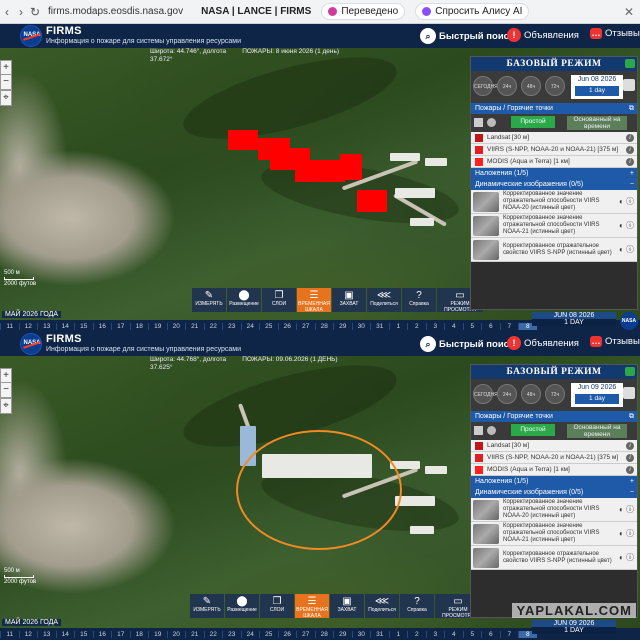 This screenshot has width=640, height=640. Describe the element at coordinates (485, 86) in the screenshot. I see `today-button: СЕГОДНЯ` at that location.